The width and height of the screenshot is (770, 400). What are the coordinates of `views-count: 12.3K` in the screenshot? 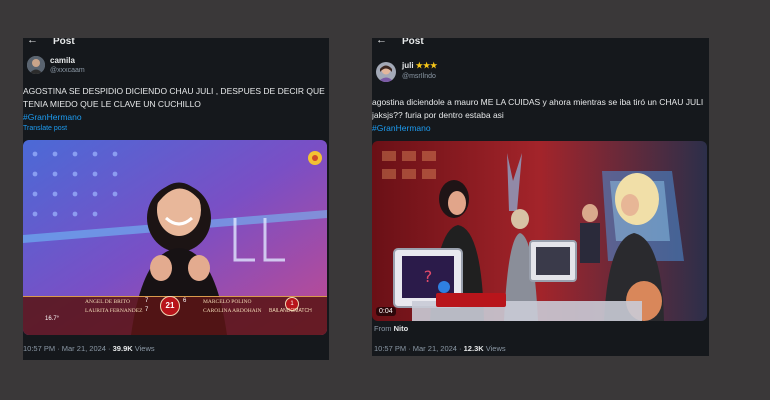 It's located at (473, 348).